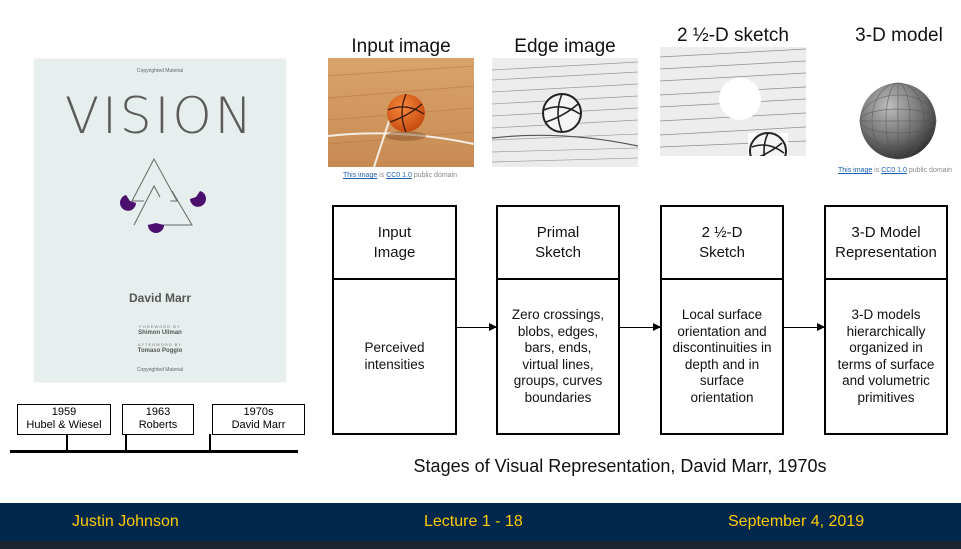  Describe the element at coordinates (565, 46) in the screenshot. I see `edge-image-label: Edge image` at that location.